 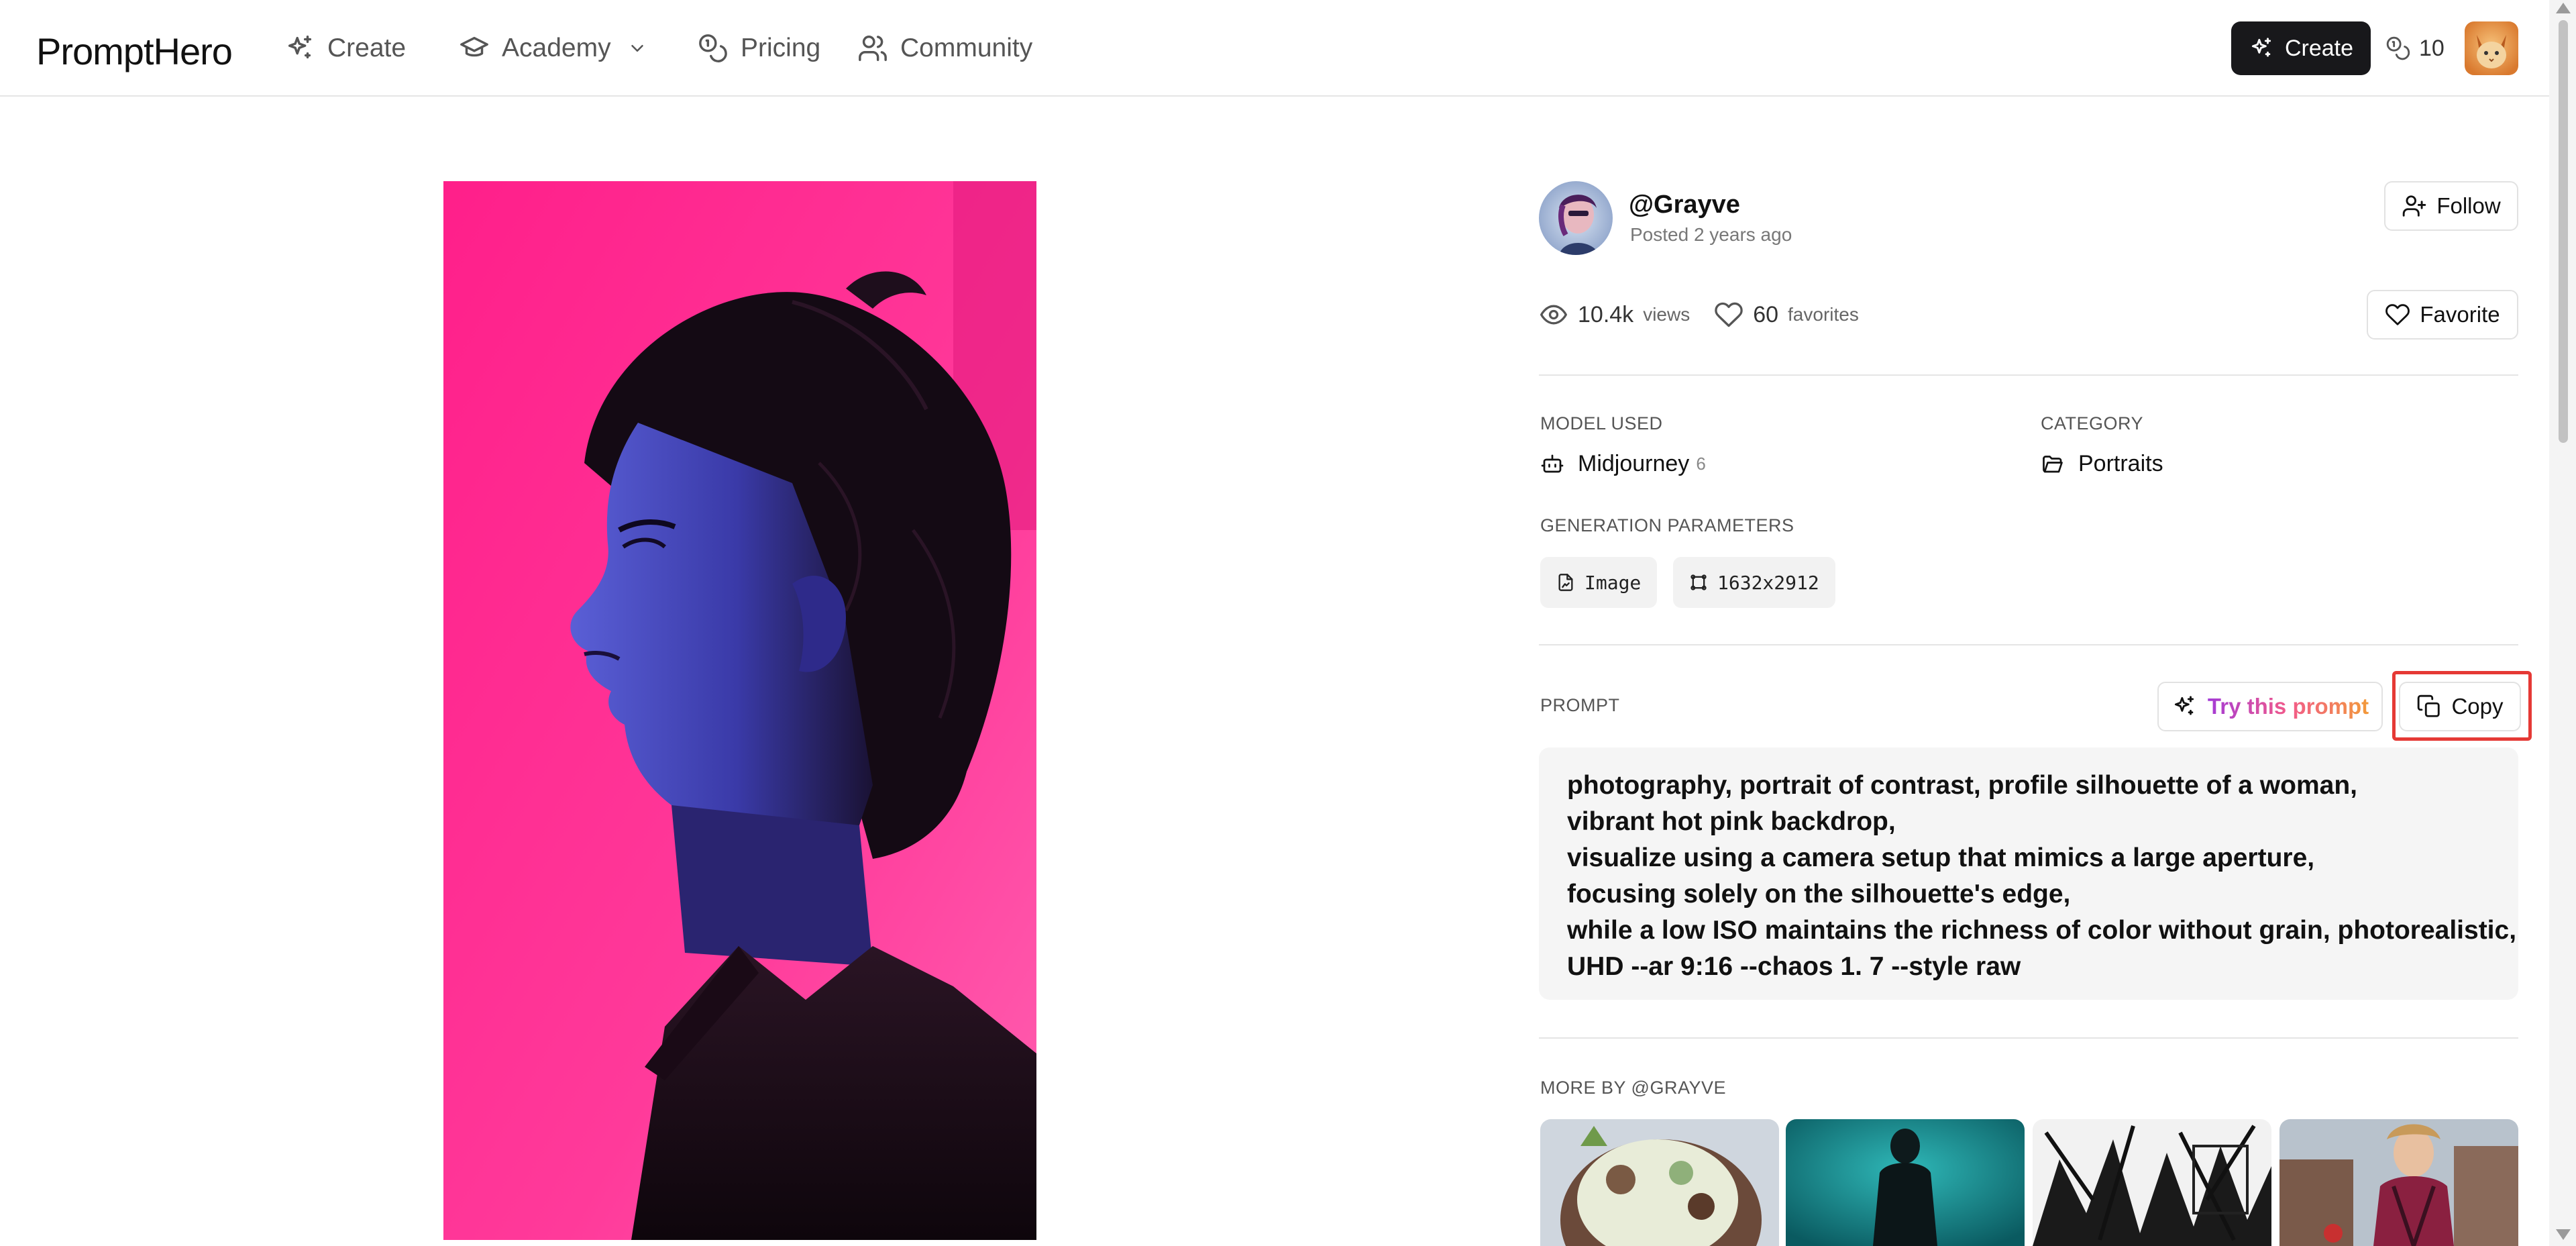 What do you see at coordinates (2092, 423) in the screenshot?
I see `category-label: CATEGORY` at bounding box center [2092, 423].